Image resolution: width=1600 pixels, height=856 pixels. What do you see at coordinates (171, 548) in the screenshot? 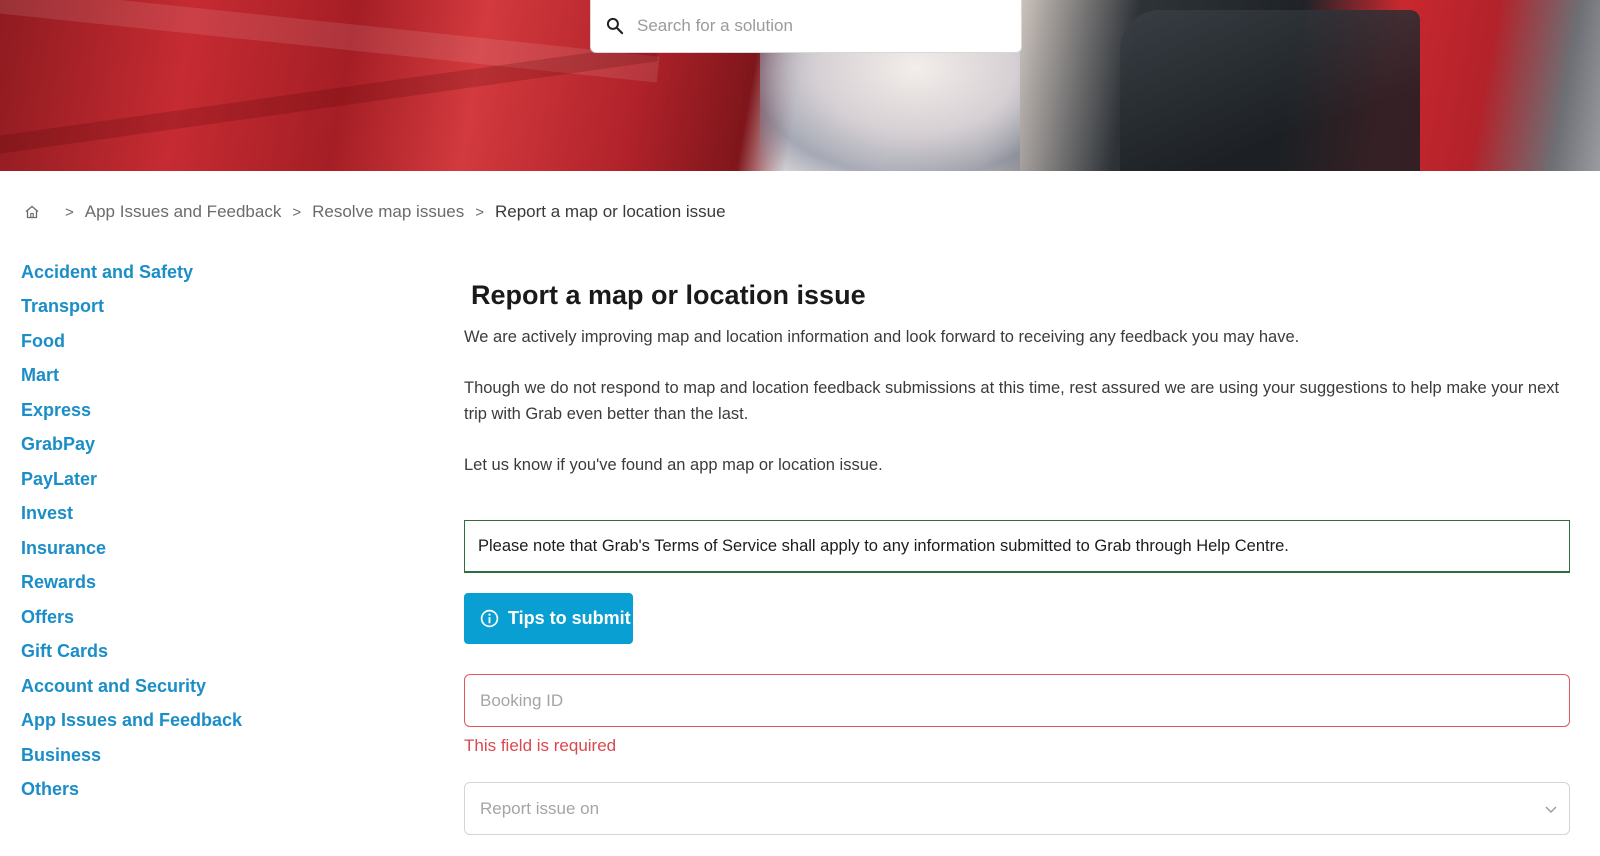
I see `sidebar-item: Insurance` at bounding box center [171, 548].